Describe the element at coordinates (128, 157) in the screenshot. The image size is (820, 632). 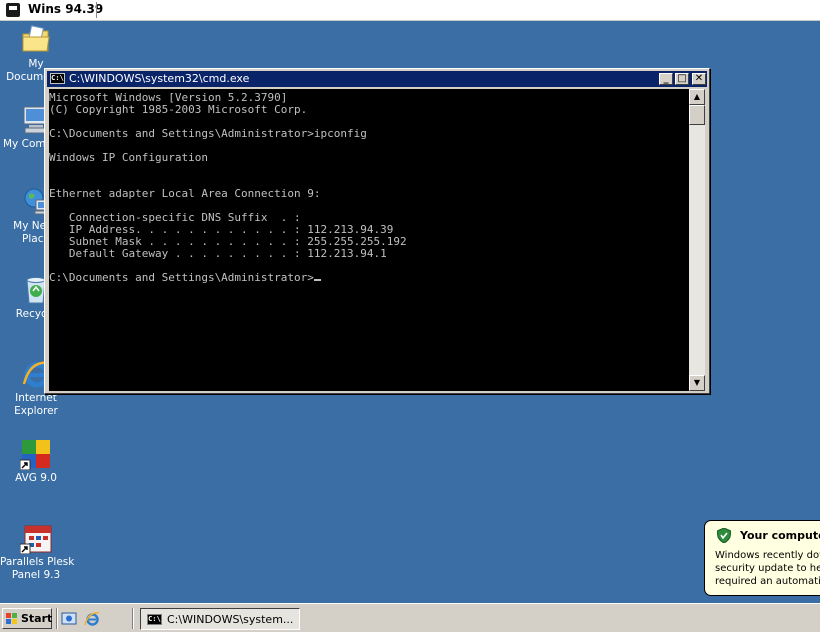
I see `console-line: Windows IP Configuration` at that location.